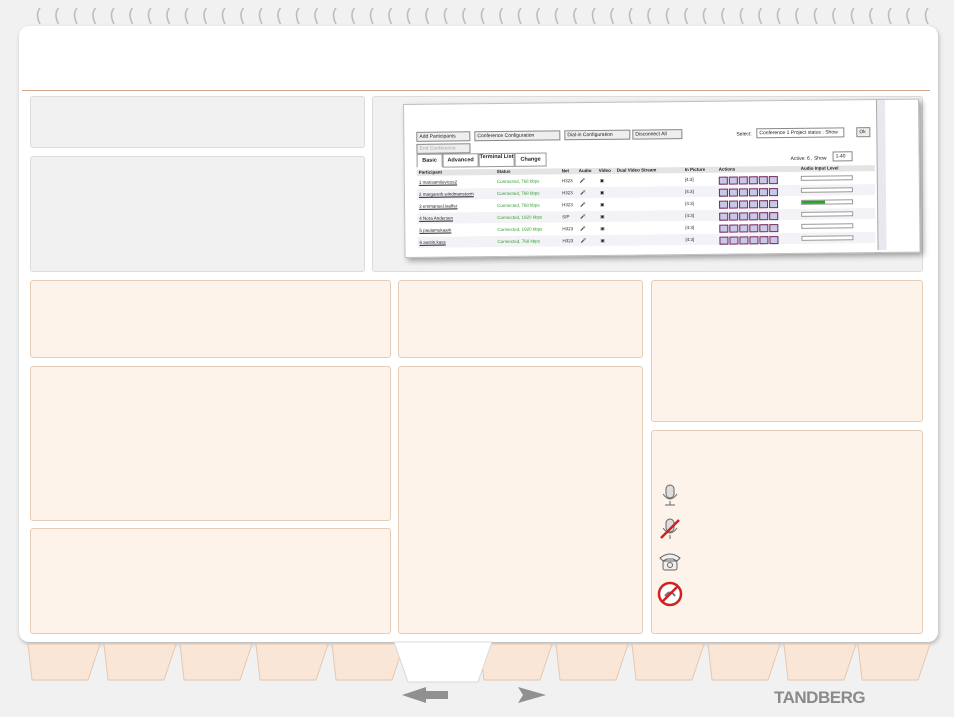  What do you see at coordinates (443, 136) in the screenshot?
I see `add-participants-button: Add Participants` at bounding box center [443, 136].